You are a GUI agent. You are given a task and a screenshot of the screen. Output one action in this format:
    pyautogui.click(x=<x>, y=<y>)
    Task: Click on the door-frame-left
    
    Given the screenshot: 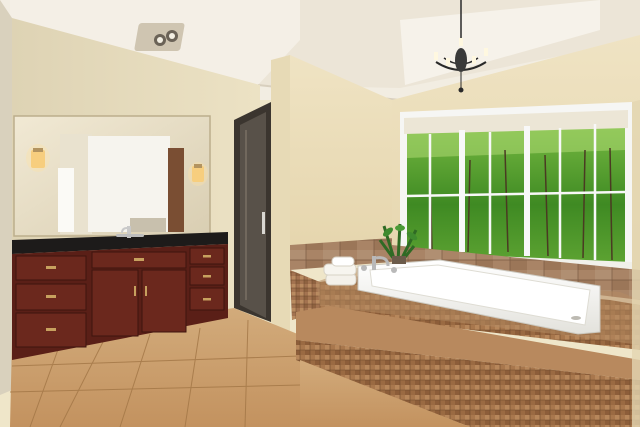 What is the action you would take?
    pyautogui.click(x=6, y=197)
    